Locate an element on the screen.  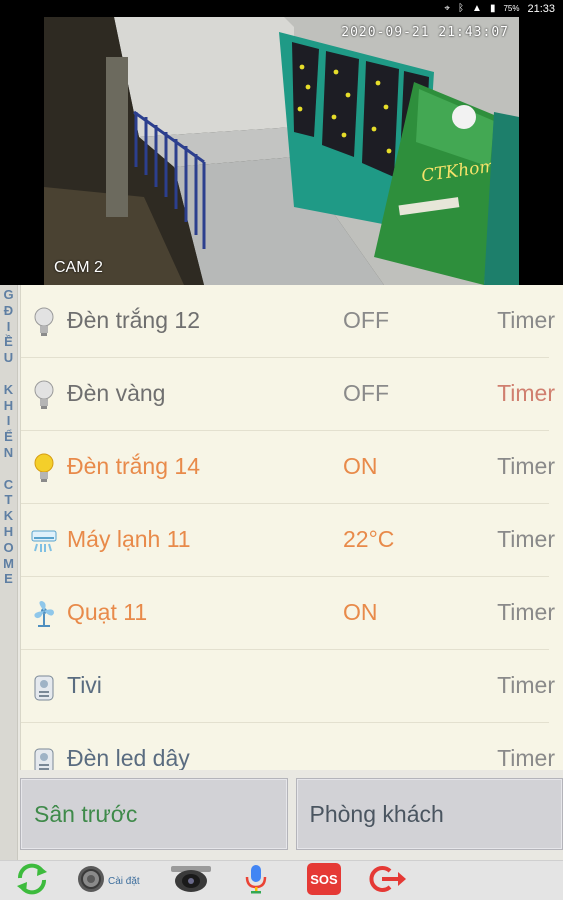
logout-icon is located at coordinates (388, 881).